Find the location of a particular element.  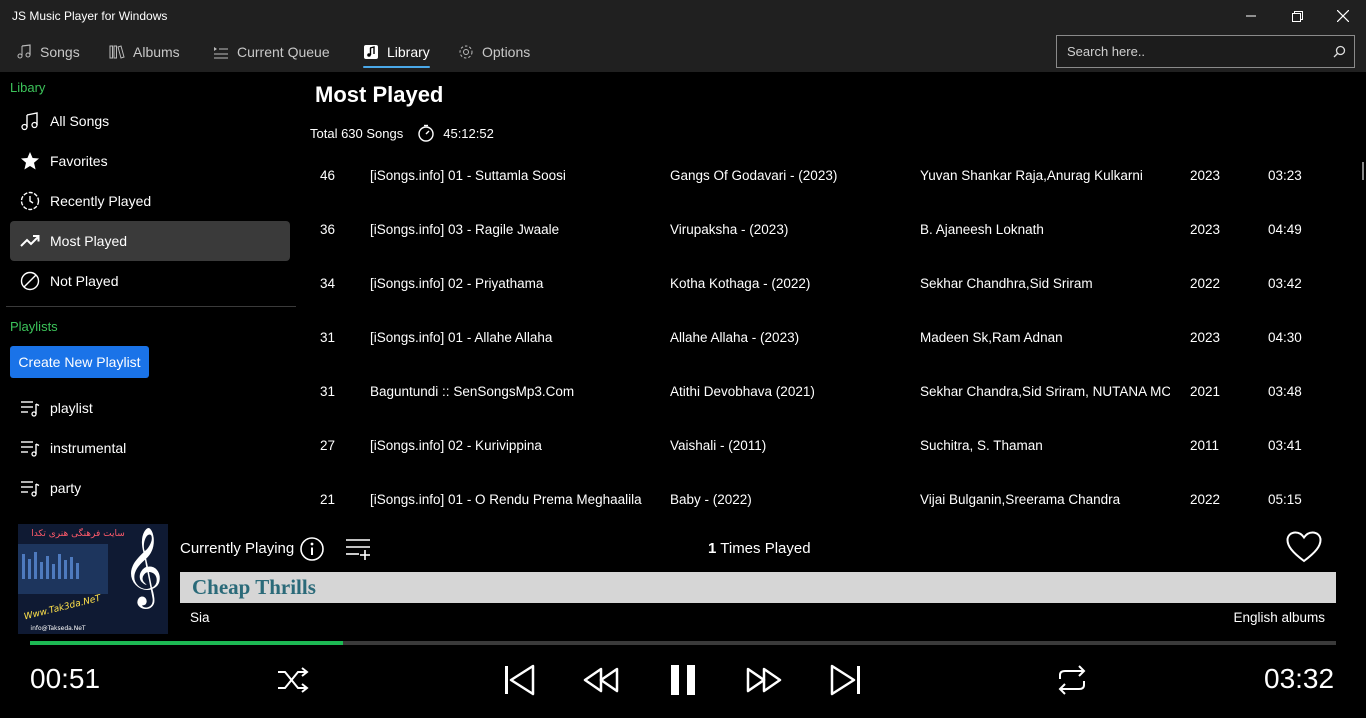

info-icon is located at coordinates (312, 549).